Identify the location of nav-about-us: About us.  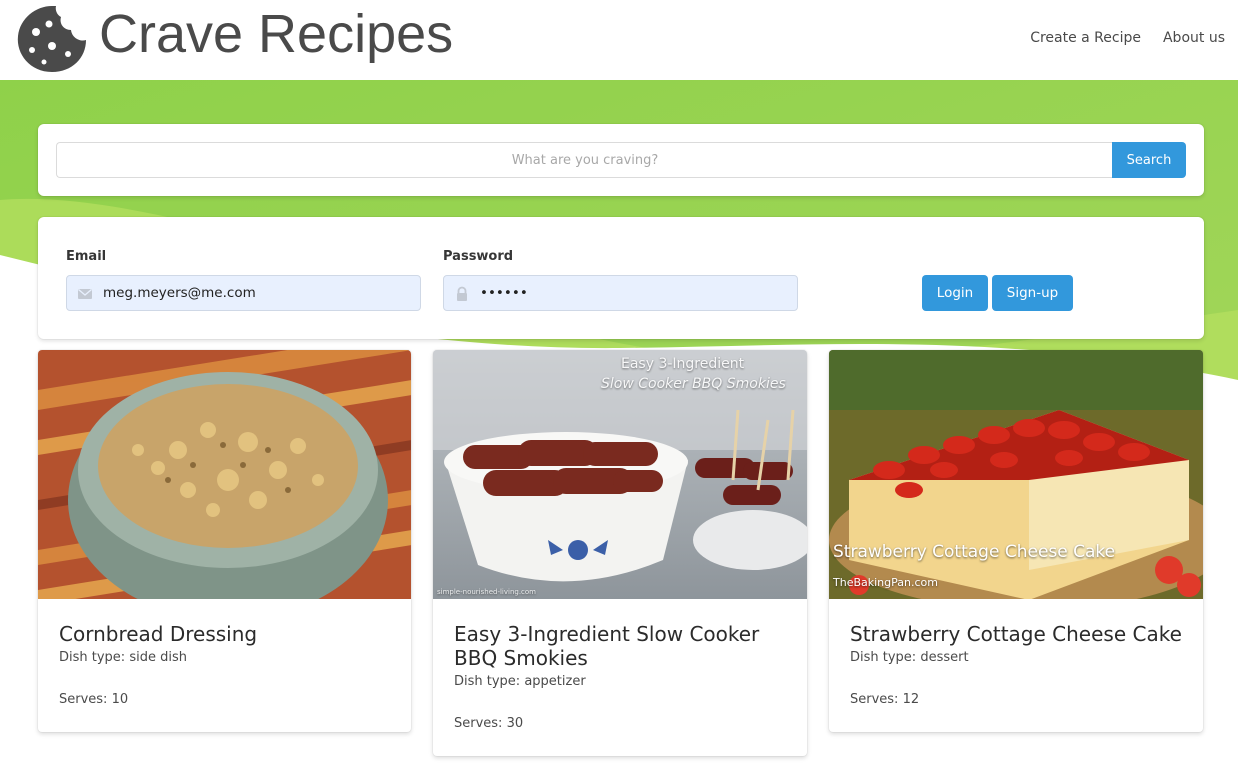
(1194, 38).